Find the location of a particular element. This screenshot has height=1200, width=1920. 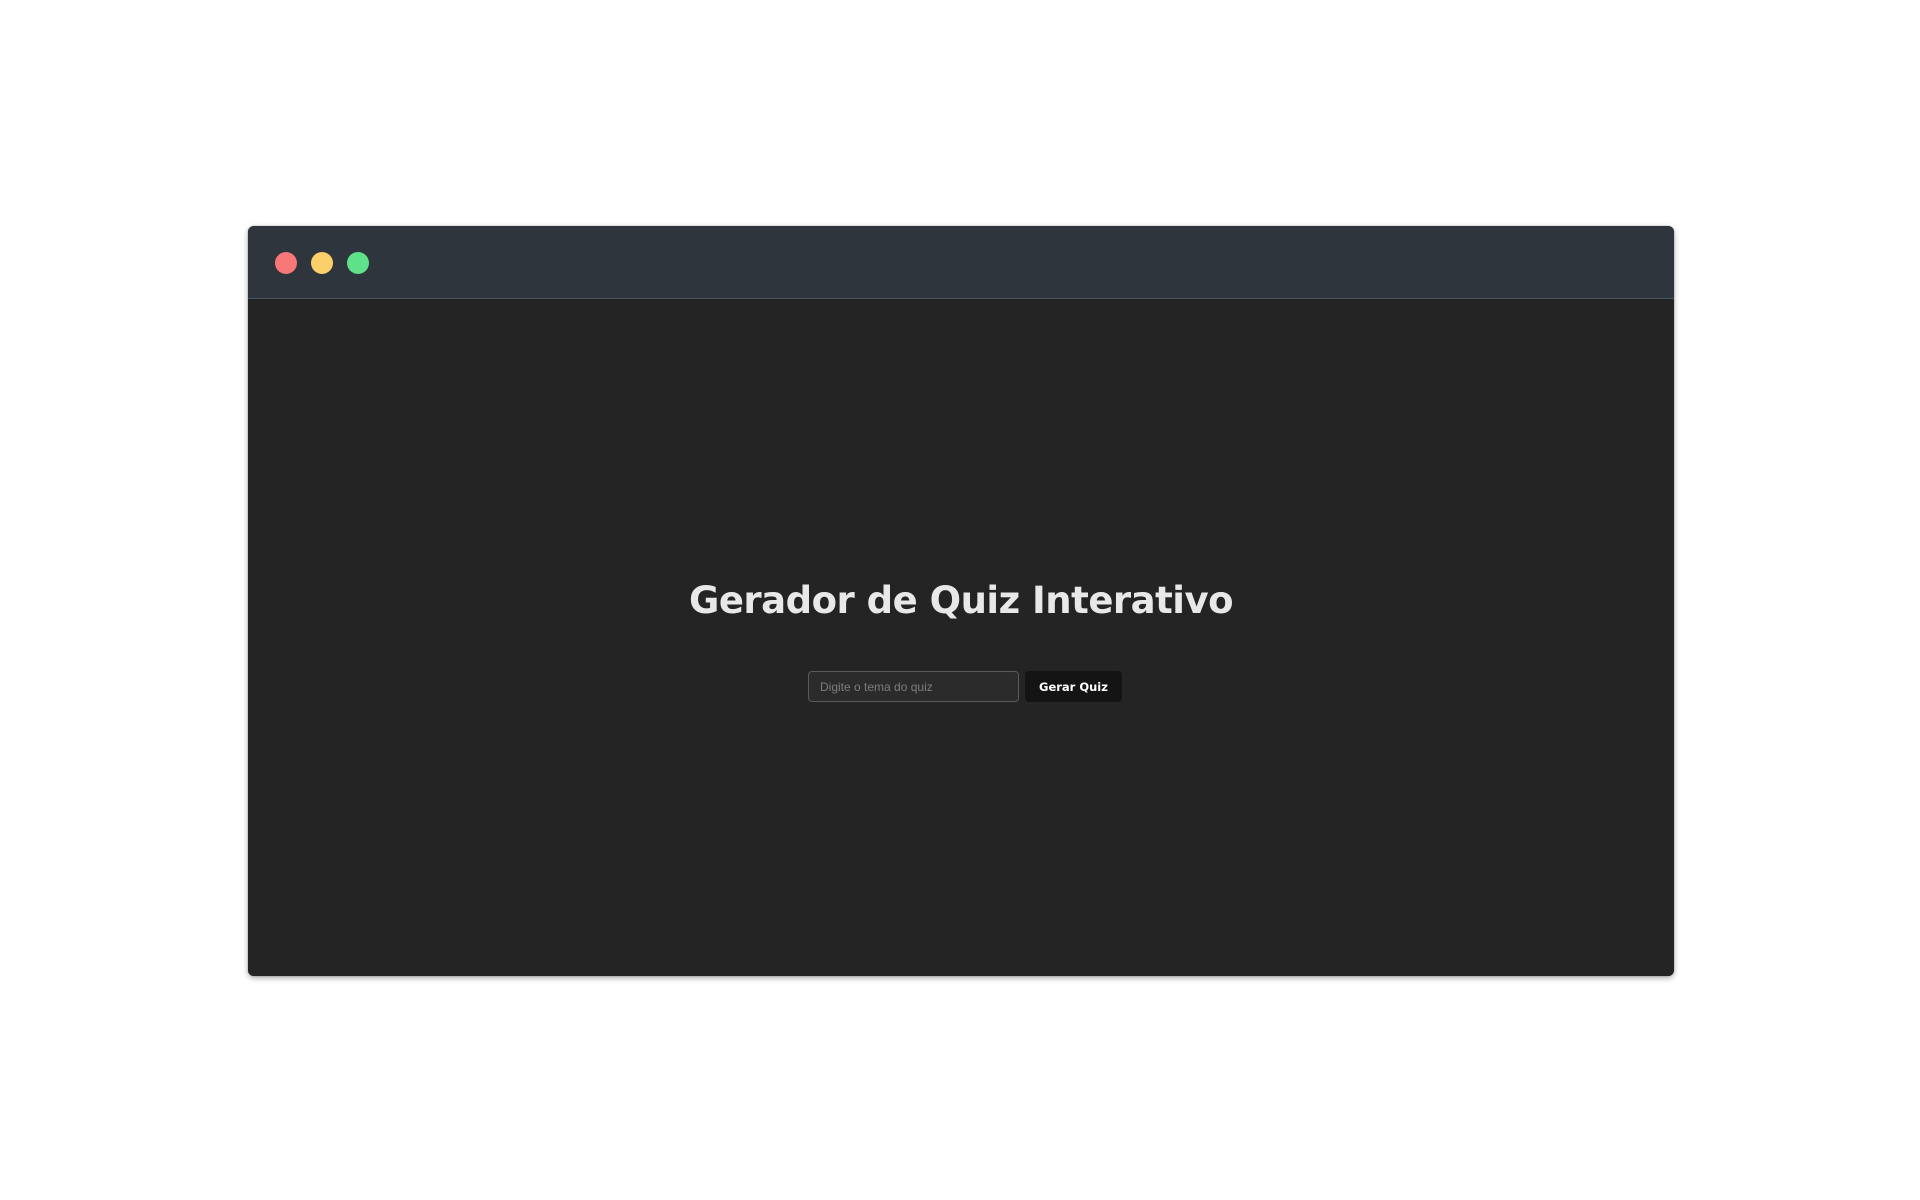

quiz-form: Gerar Quiz is located at coordinates (965, 686).